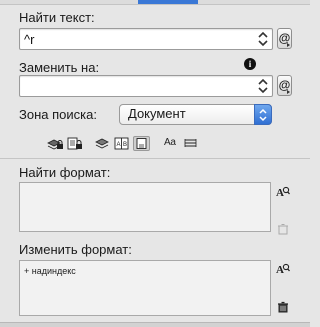  Describe the element at coordinates (284, 230) in the screenshot. I see `clear-find-format-icon` at that location.